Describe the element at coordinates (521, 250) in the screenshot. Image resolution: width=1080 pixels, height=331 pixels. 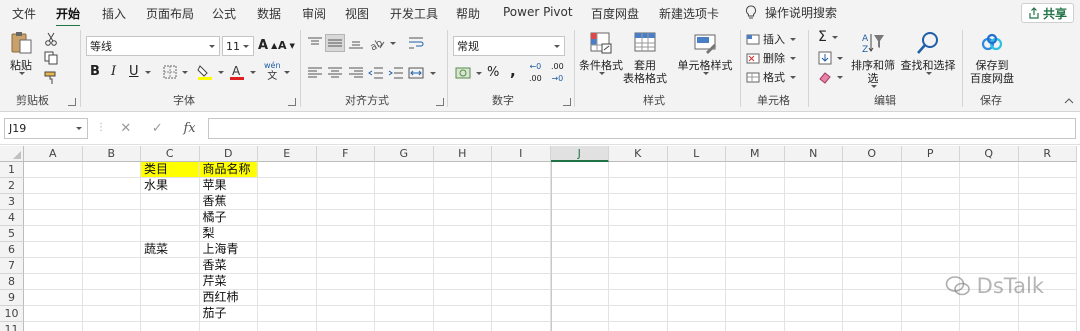
I see `cell-i6` at that location.